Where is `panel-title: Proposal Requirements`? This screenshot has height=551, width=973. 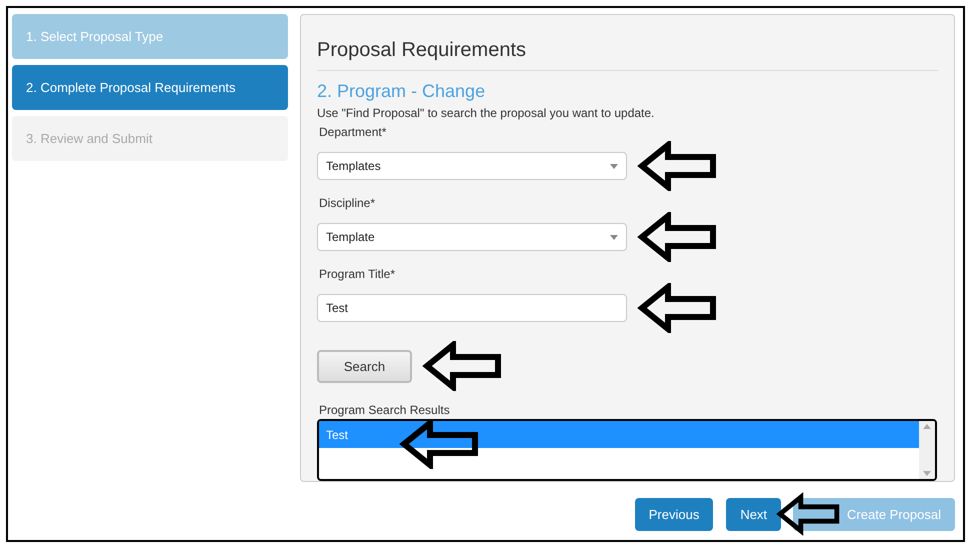
panel-title: Proposal Requirements is located at coordinates (627, 55).